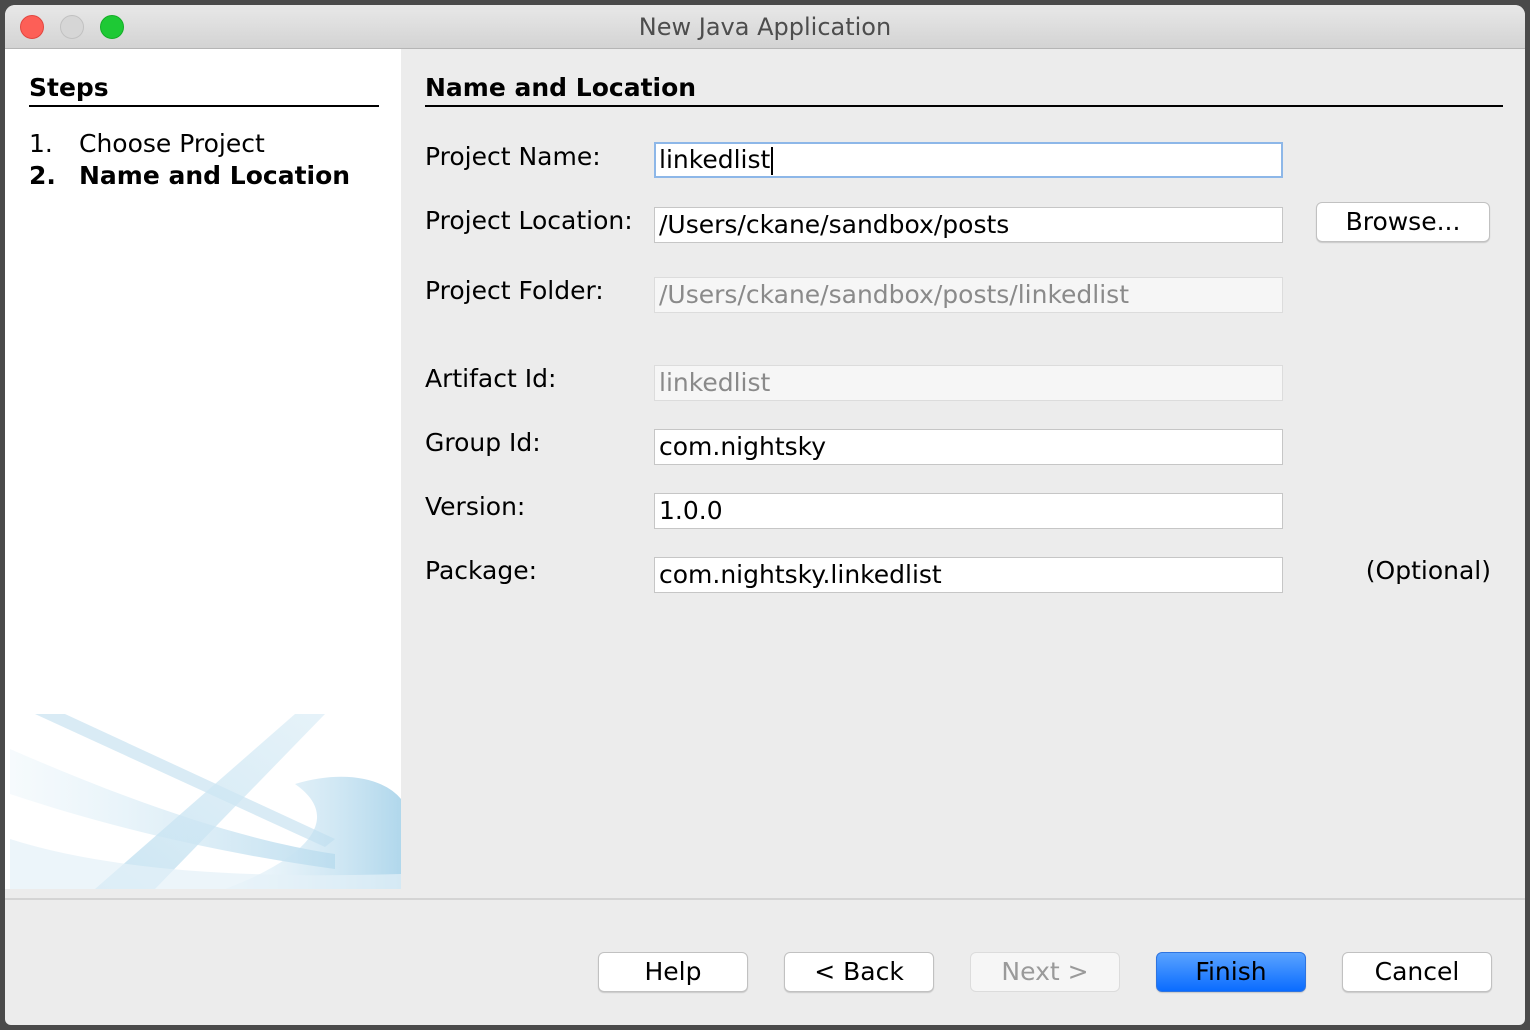  Describe the element at coordinates (41, 143) in the screenshot. I see `step-number: 1.` at that location.